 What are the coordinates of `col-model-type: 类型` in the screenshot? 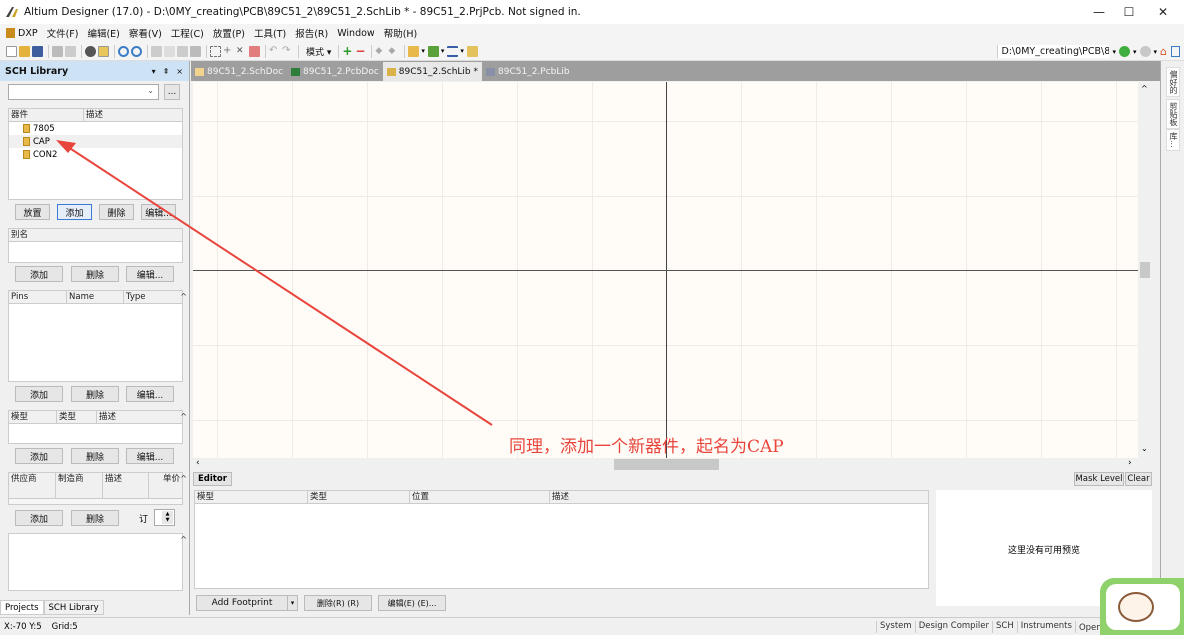 It's located at (77, 417).